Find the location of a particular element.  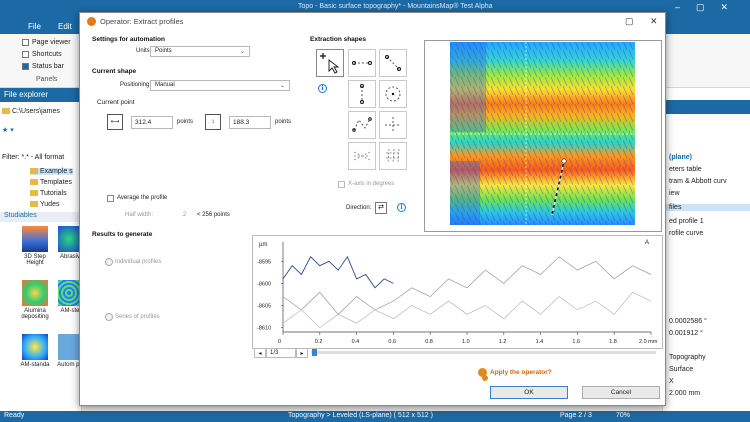

profile-navigator: ◂ 1/3 ▸ is located at coordinates (458, 353).